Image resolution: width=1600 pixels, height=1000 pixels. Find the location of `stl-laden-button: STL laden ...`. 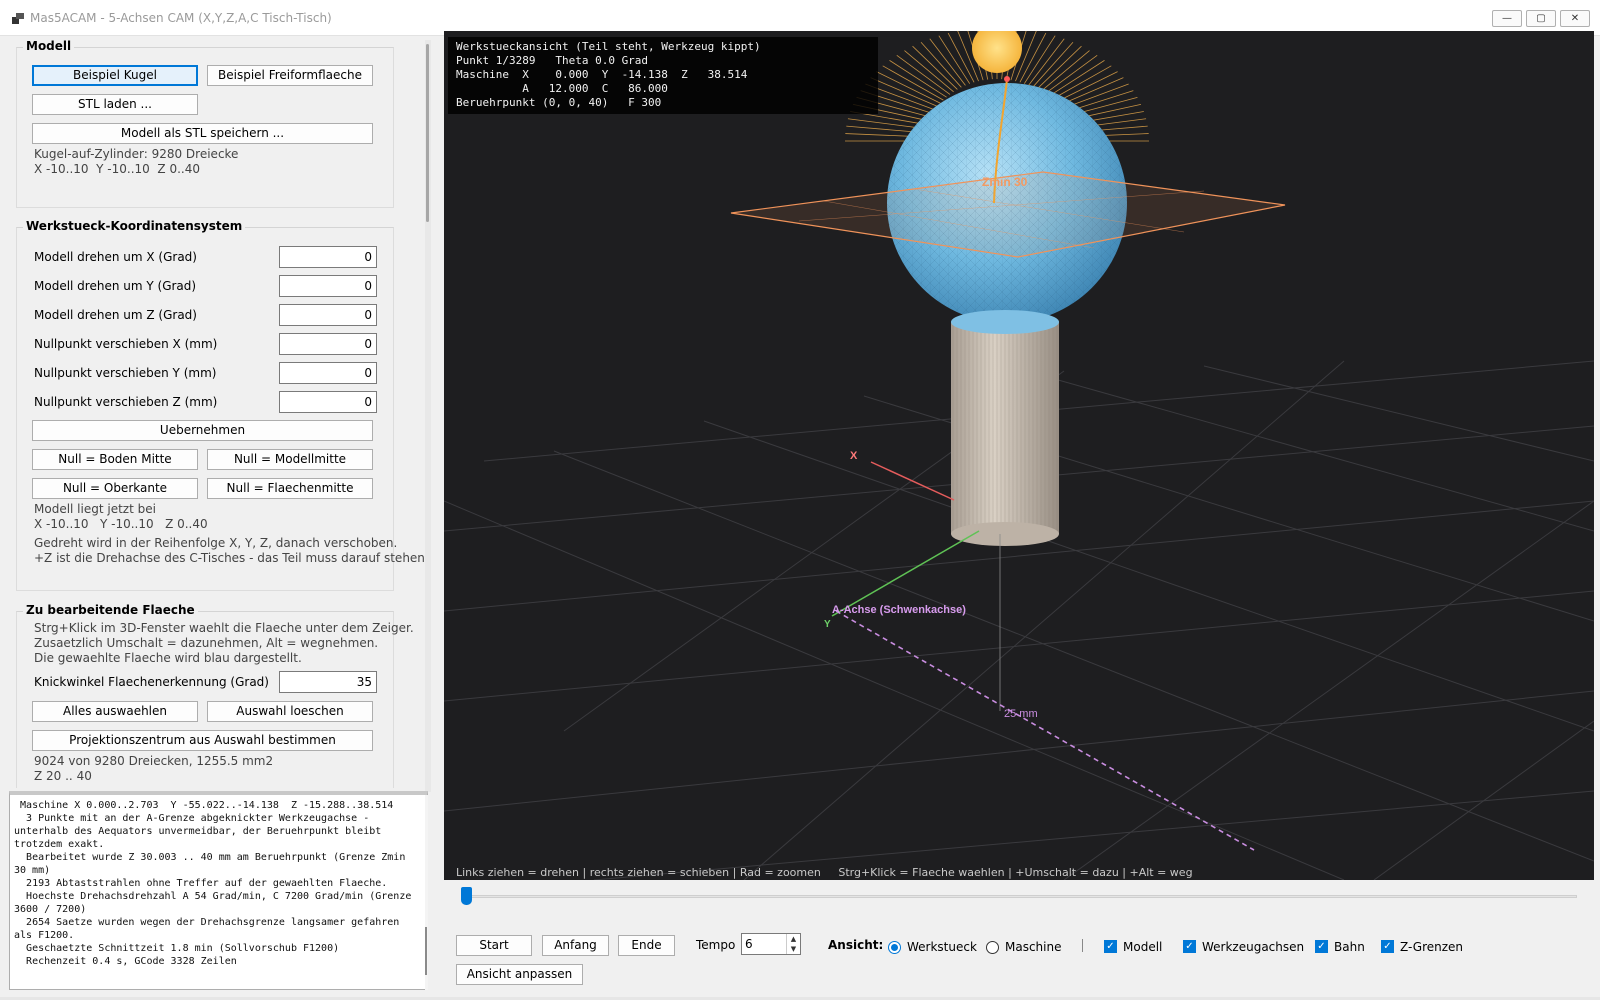

stl-laden-button: STL laden ... is located at coordinates (115, 104).